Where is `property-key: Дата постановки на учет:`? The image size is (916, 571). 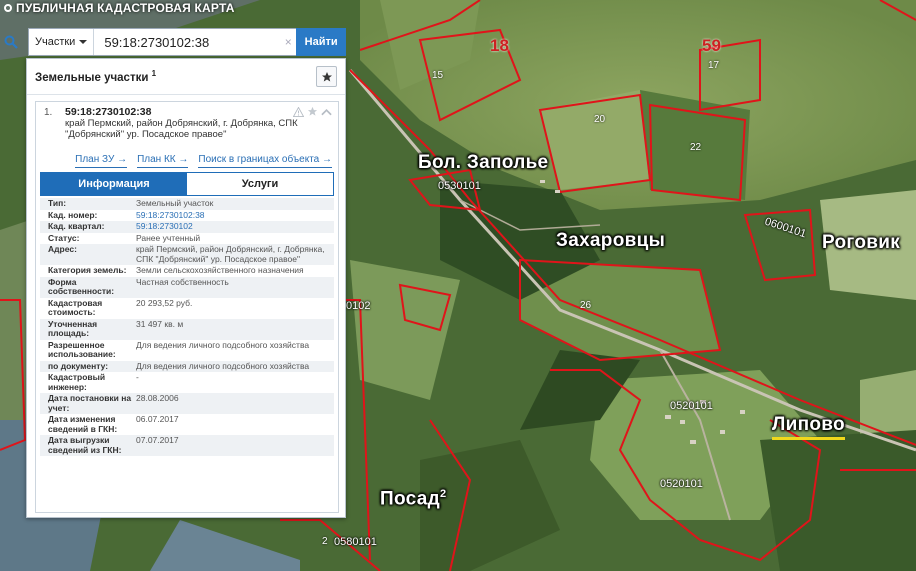 property-key: Дата постановки на учет: is located at coordinates (90, 403).